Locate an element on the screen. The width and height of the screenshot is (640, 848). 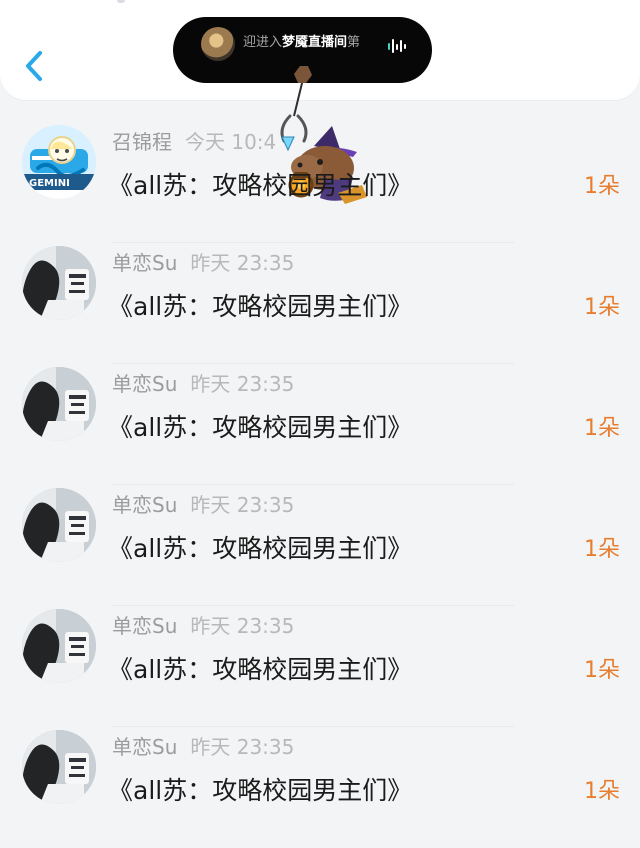
sender-name: 召锦程 is located at coordinates (142, 142).